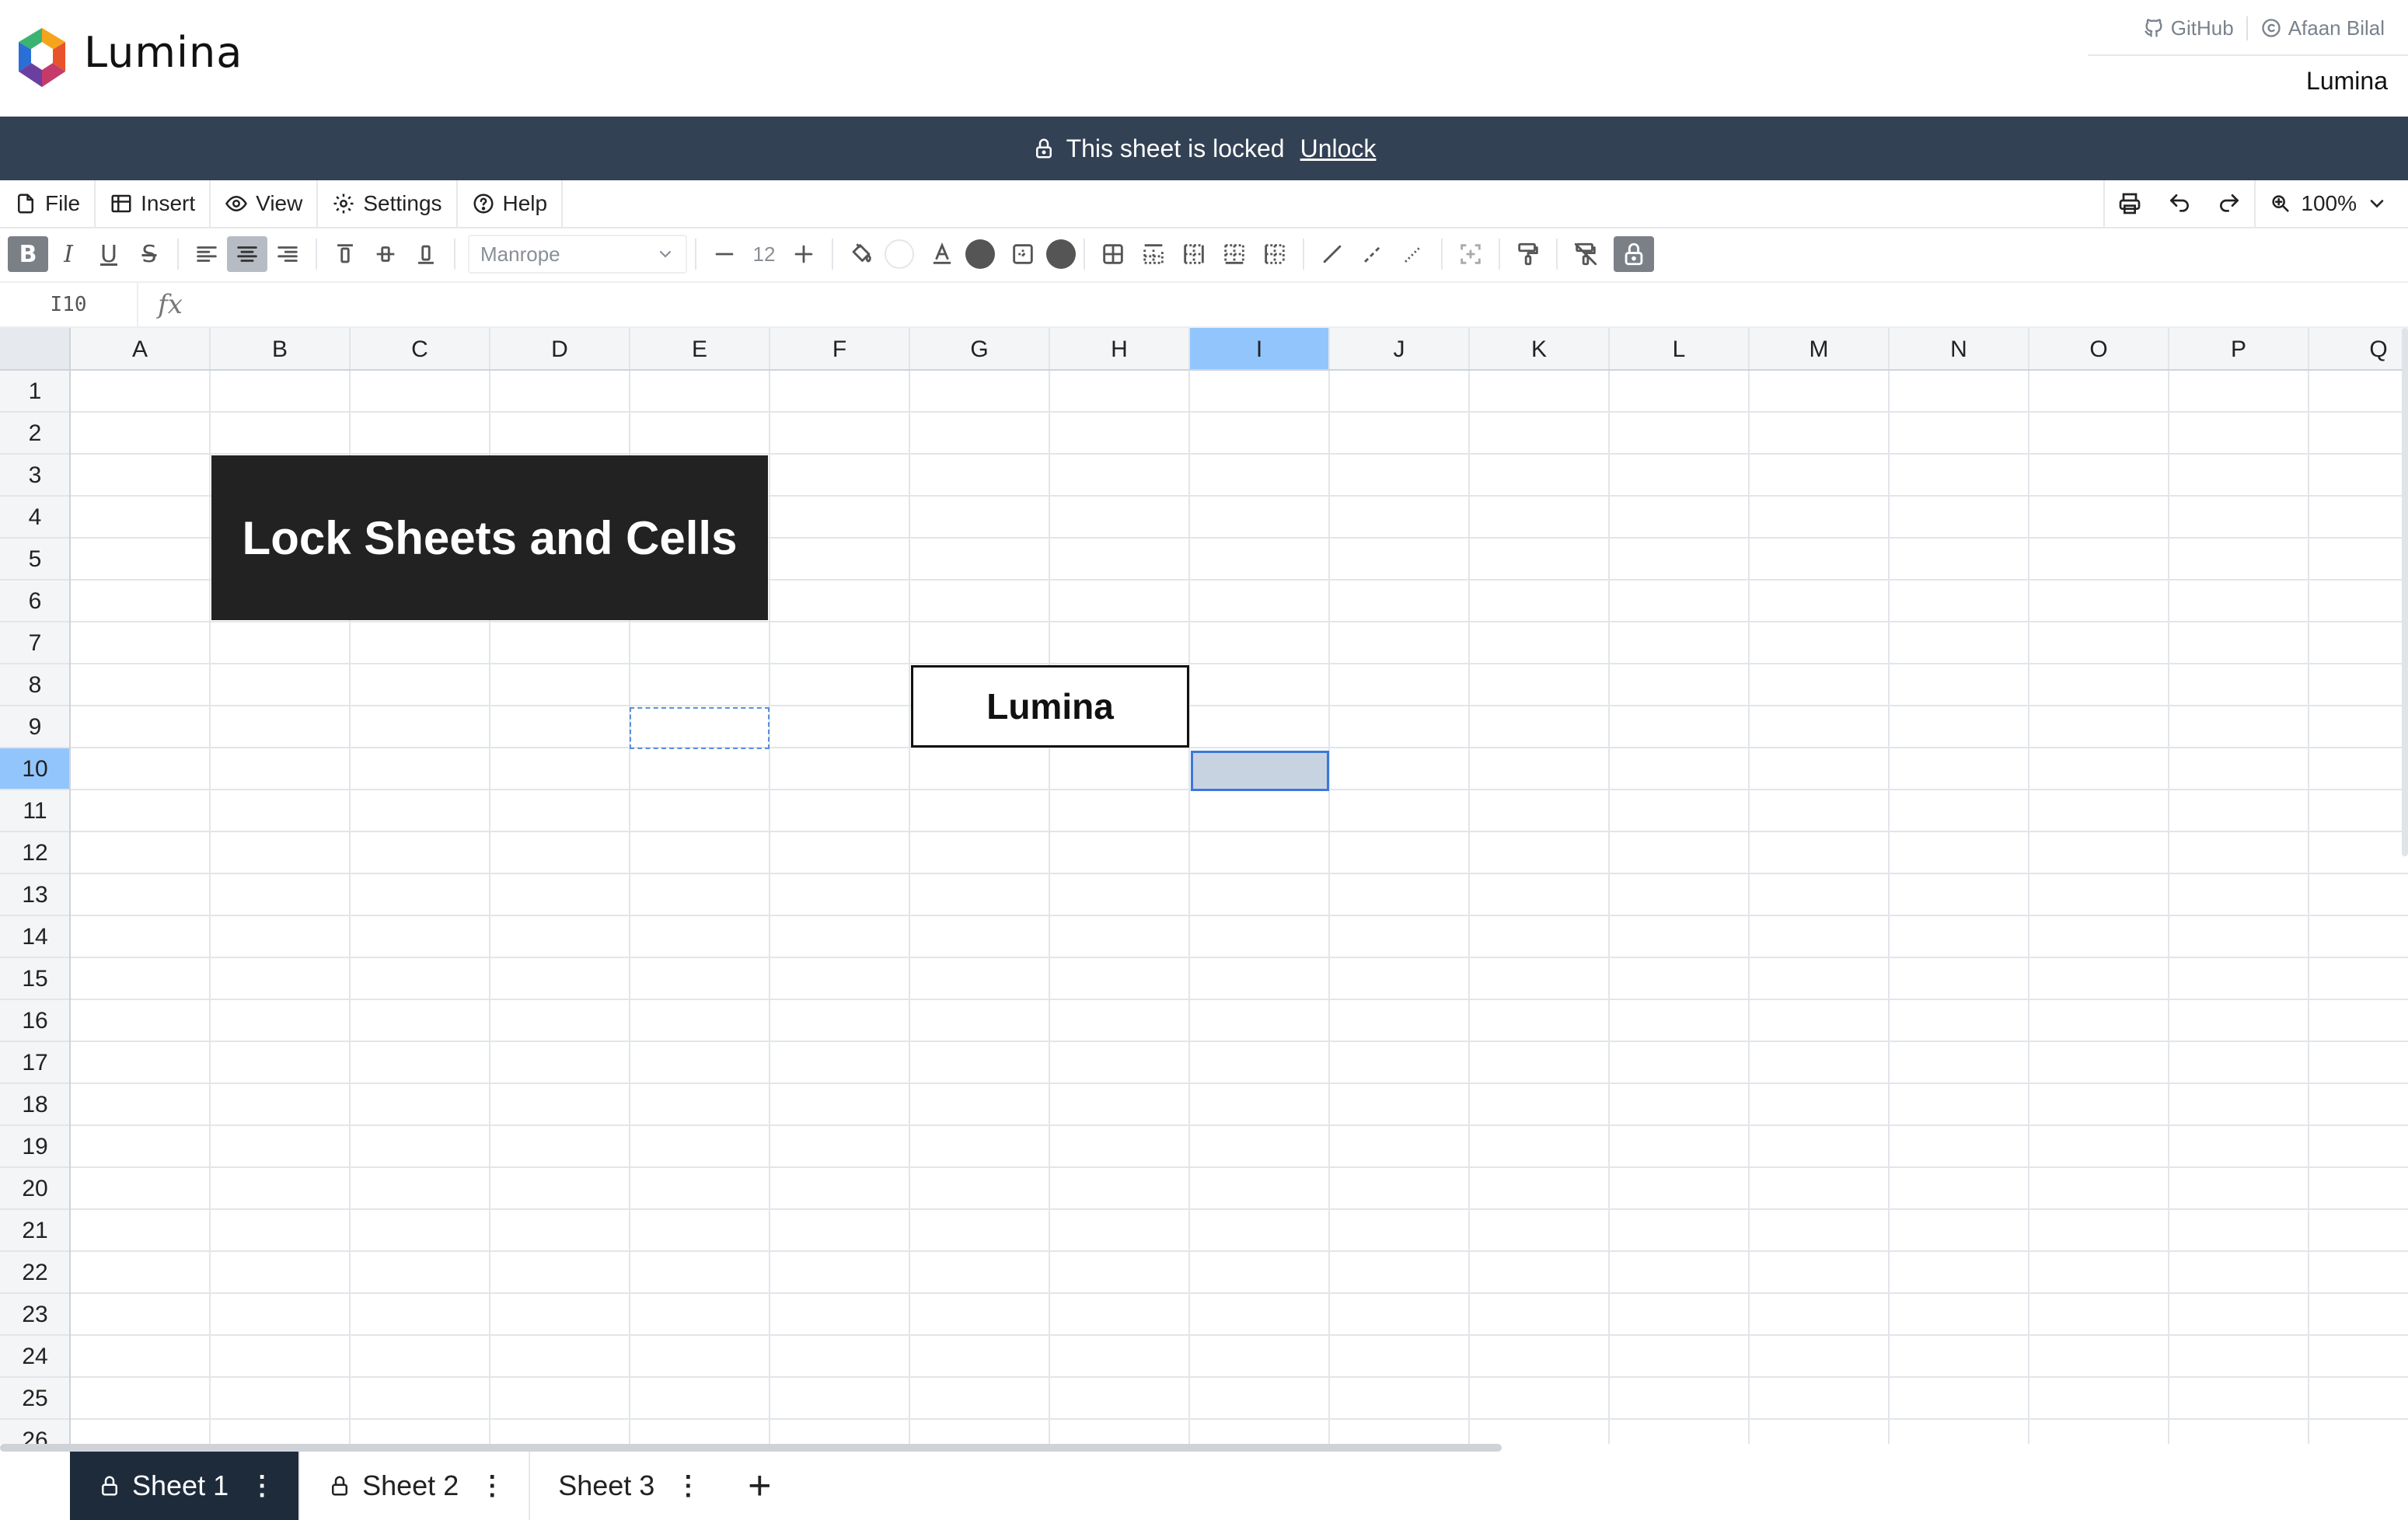 This screenshot has width=2408, height=1520. Describe the element at coordinates (1528, 254) in the screenshot. I see `format-painter-button` at that location.